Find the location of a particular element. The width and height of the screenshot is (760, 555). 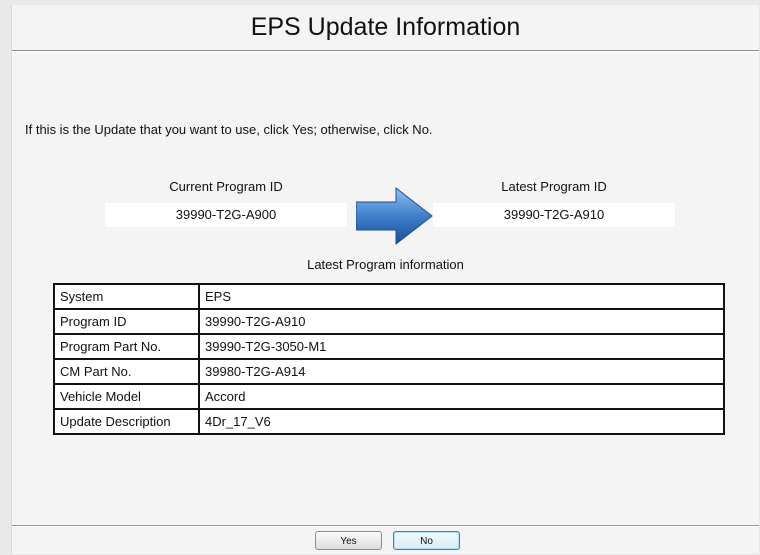

dialog-title: EPS Update Information is located at coordinates (385, 27).